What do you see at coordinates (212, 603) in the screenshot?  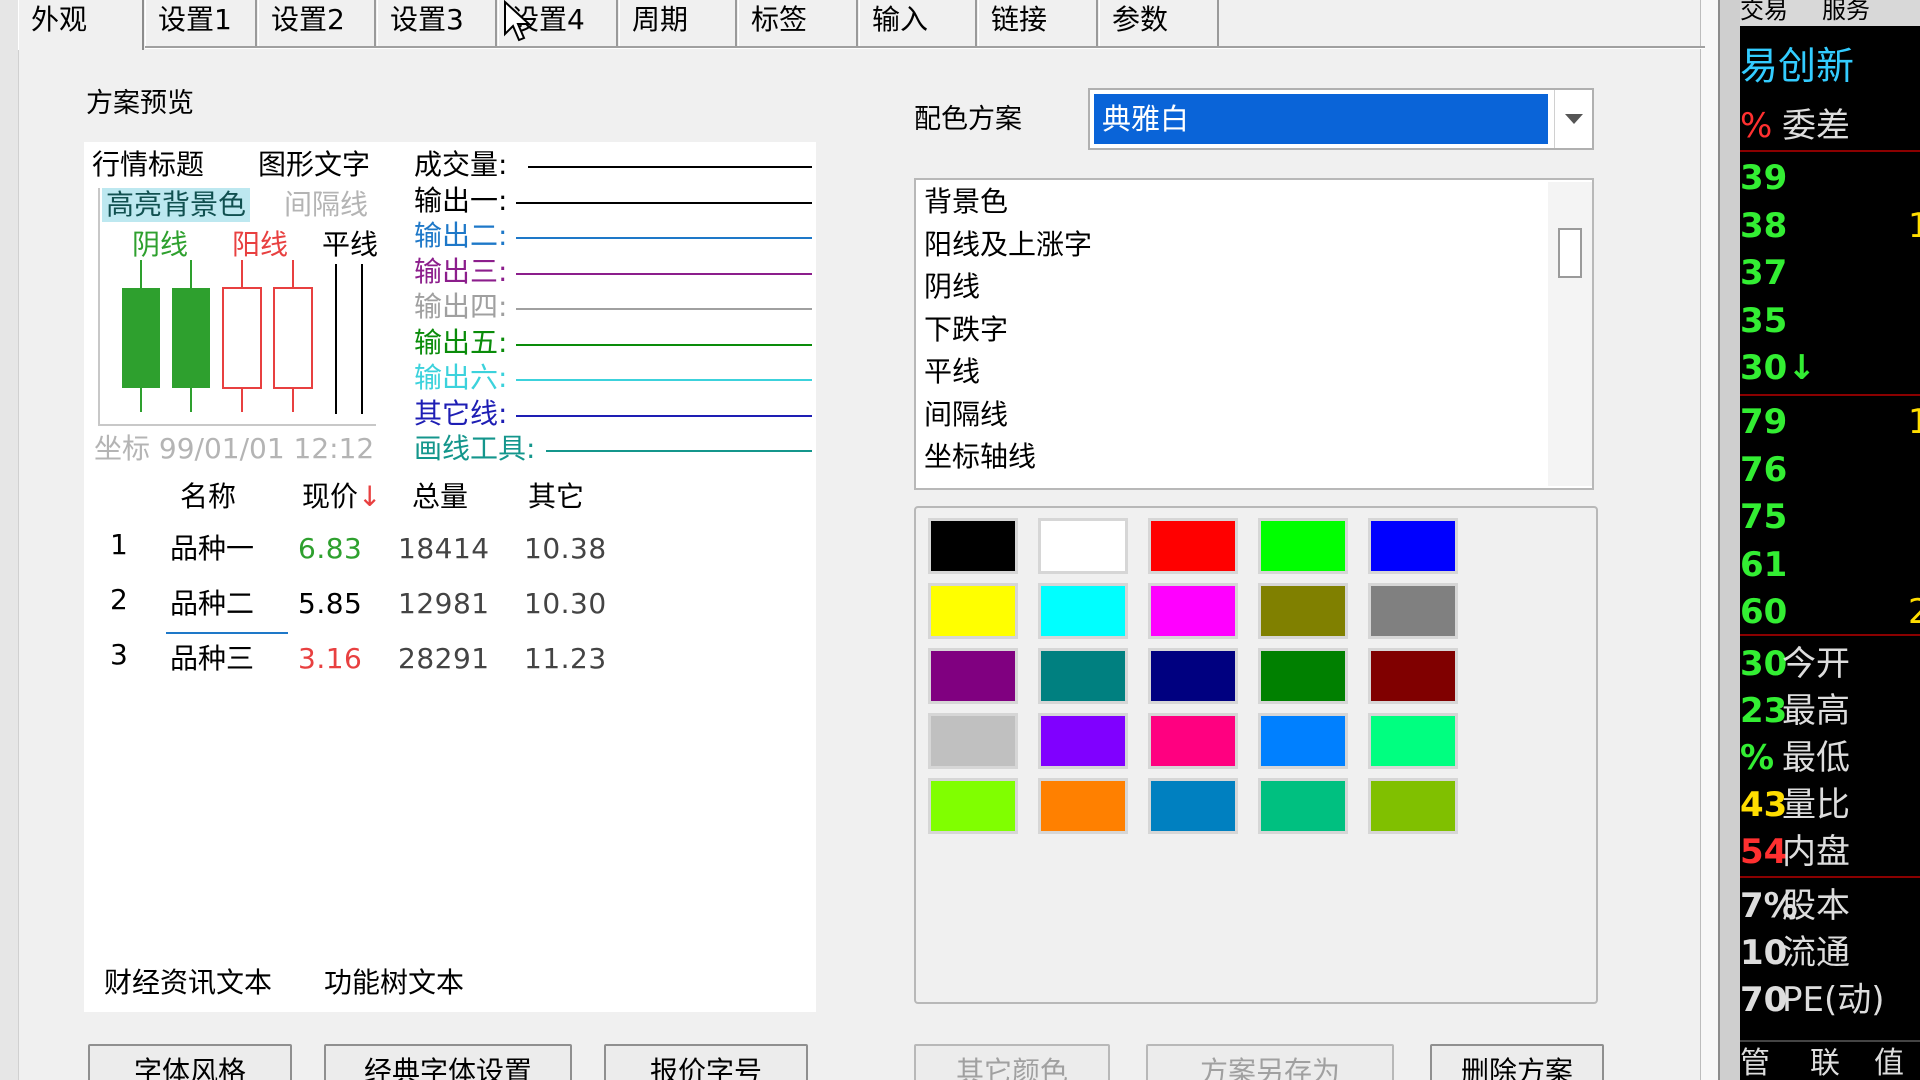 I see `row-name: 品种二` at bounding box center [212, 603].